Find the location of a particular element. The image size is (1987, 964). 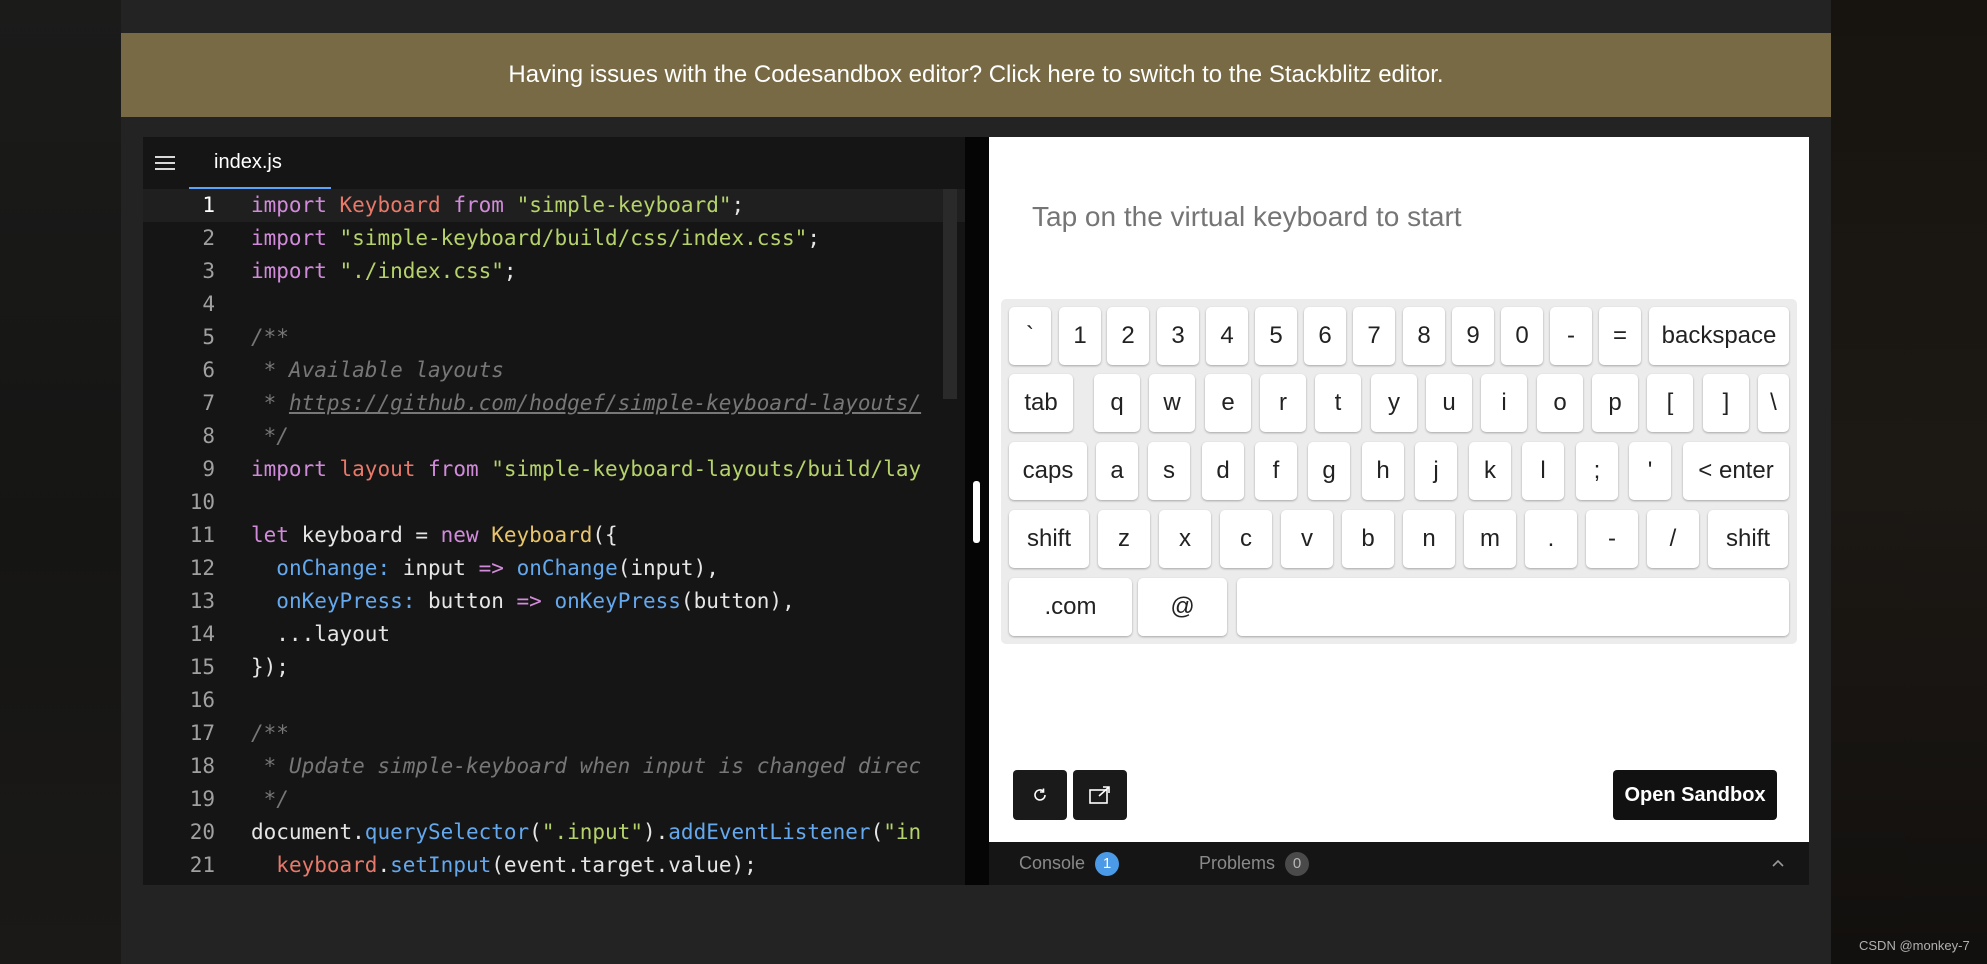

file-tab-index-js: index.js is located at coordinates (260, 163).